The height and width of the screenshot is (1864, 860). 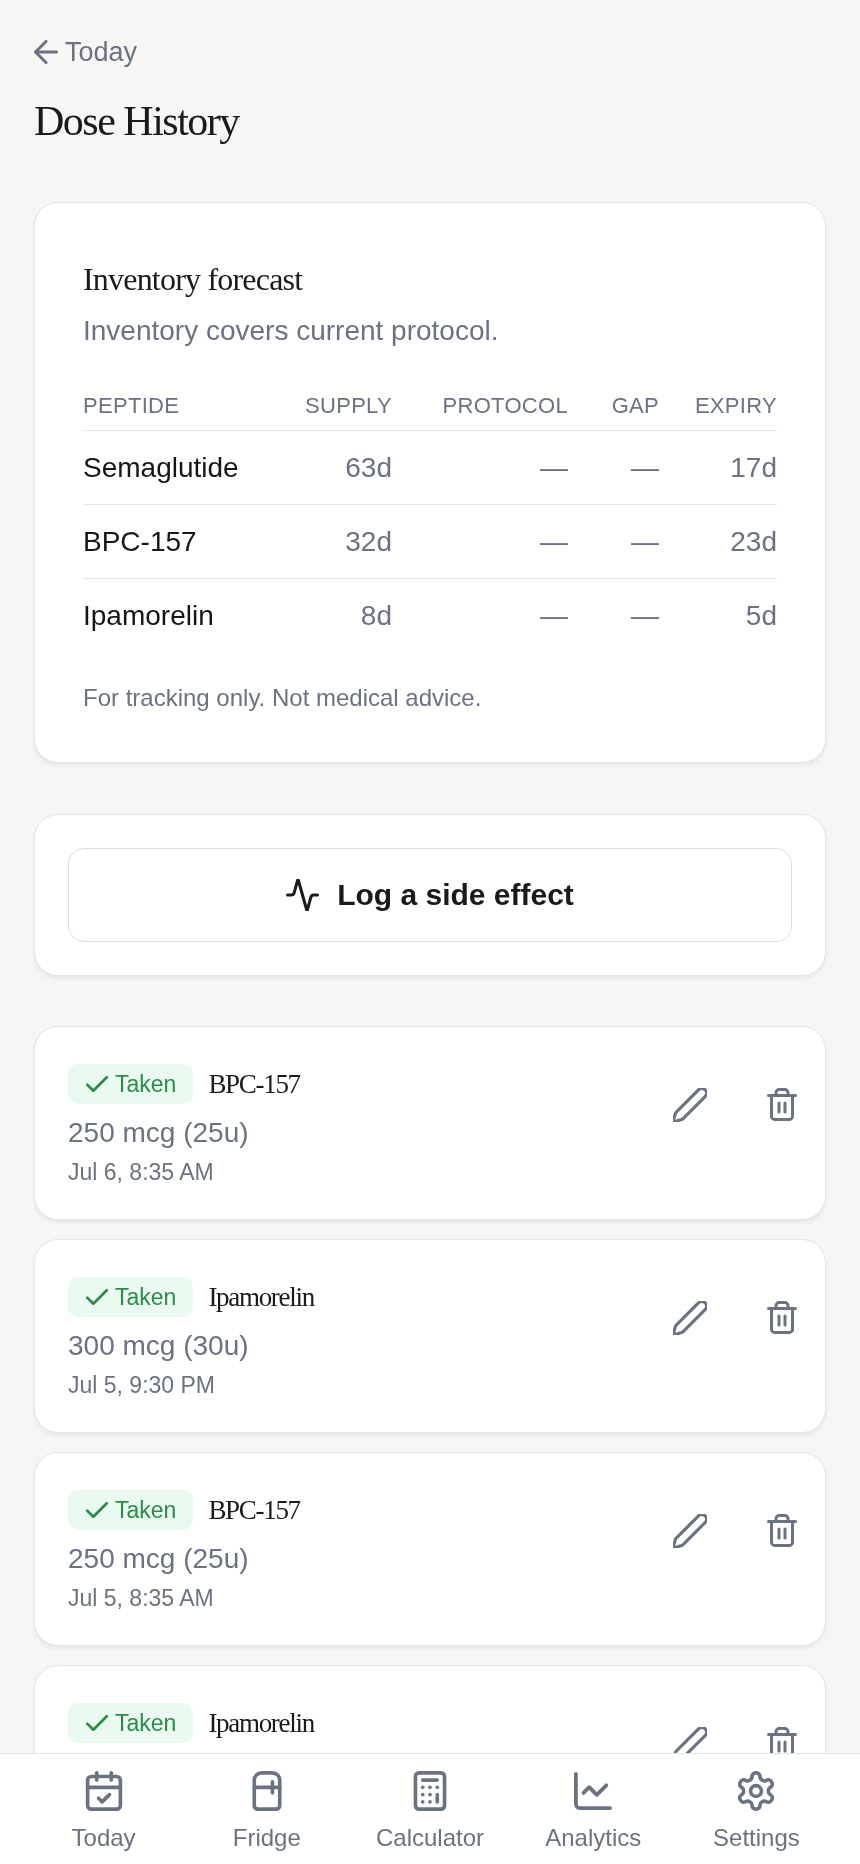 I want to click on nav-tab: Analytics, so click(x=593, y=1812).